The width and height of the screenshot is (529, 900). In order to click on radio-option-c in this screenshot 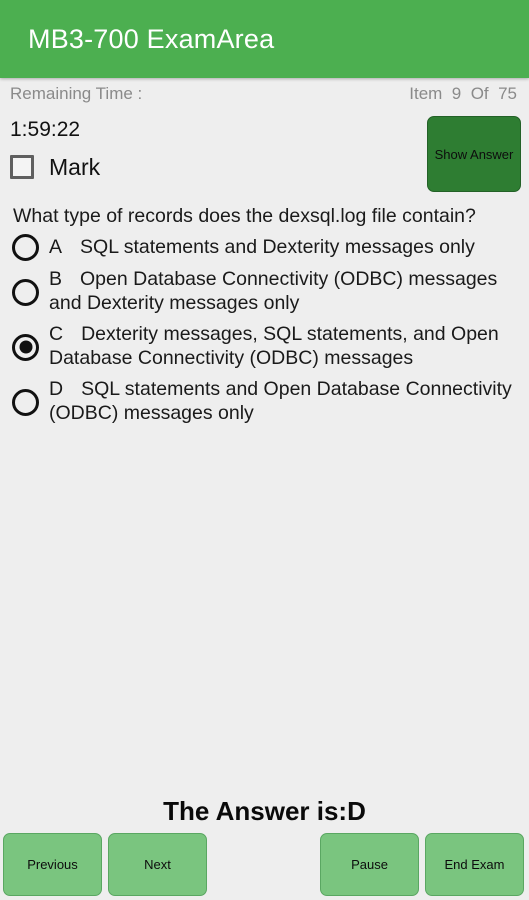, I will do `click(25, 347)`.